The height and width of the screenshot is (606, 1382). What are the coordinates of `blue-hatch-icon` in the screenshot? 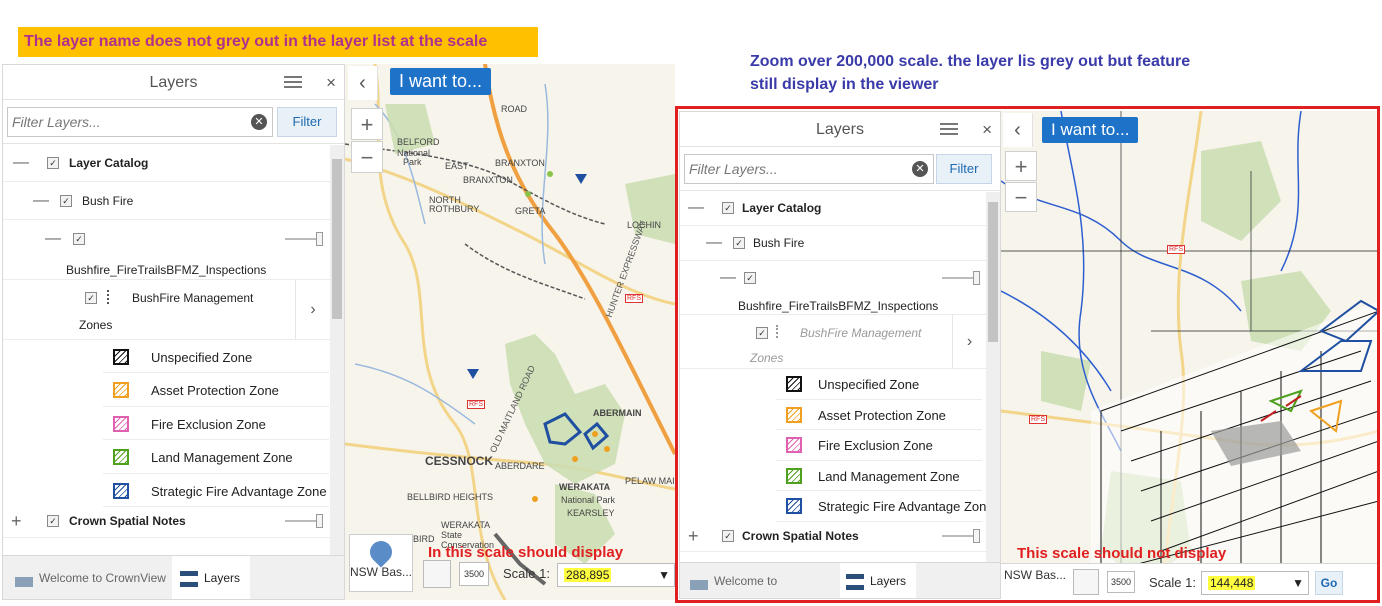 It's located at (794, 506).